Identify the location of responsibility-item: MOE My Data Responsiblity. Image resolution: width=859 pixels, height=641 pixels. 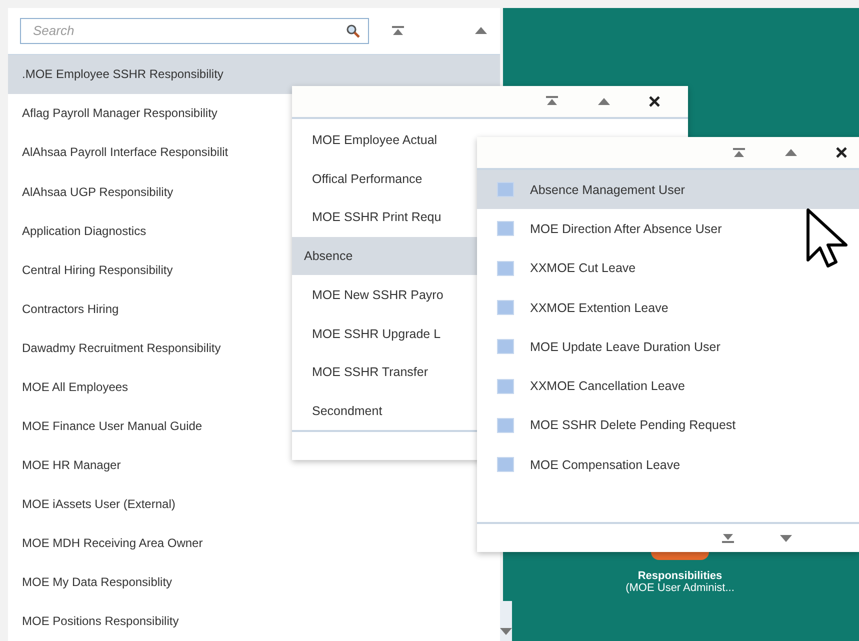
(254, 582).